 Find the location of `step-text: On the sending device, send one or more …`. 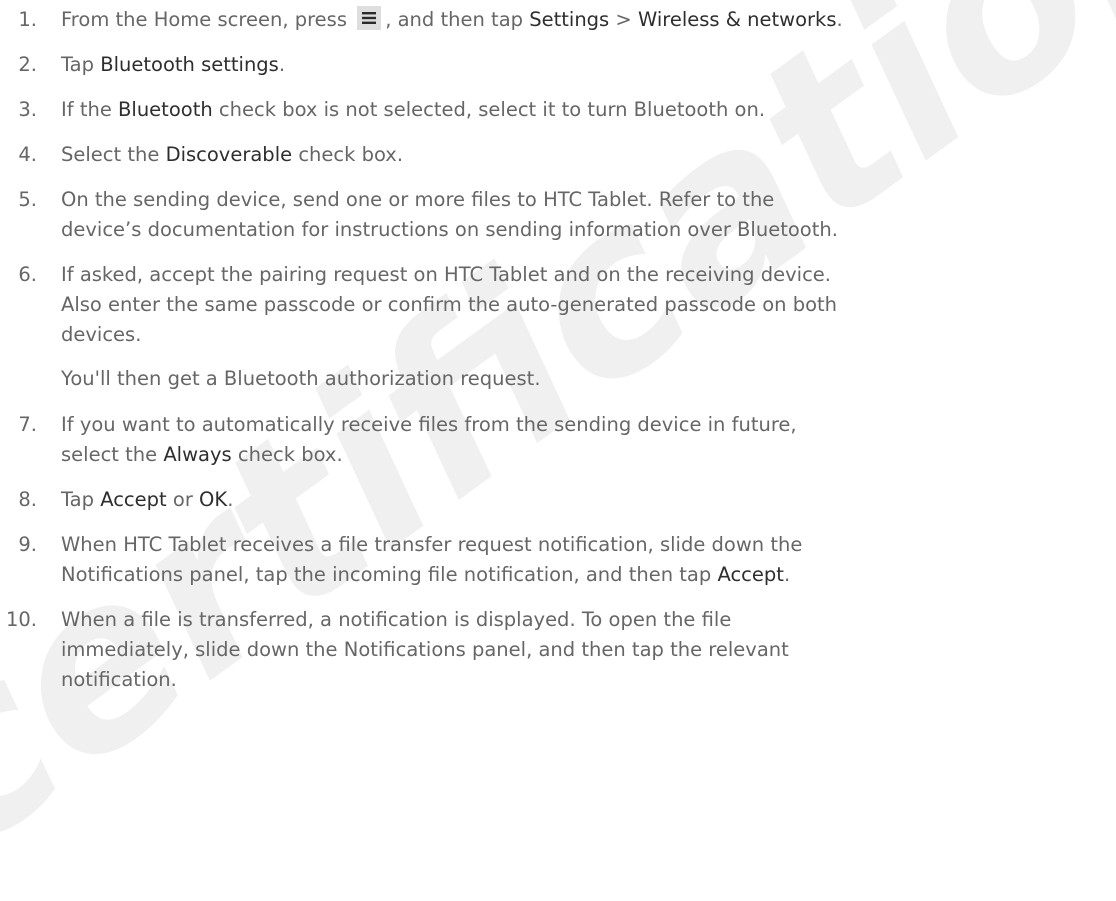

step-text: On the sending device, send one or more … is located at coordinates (449, 214).